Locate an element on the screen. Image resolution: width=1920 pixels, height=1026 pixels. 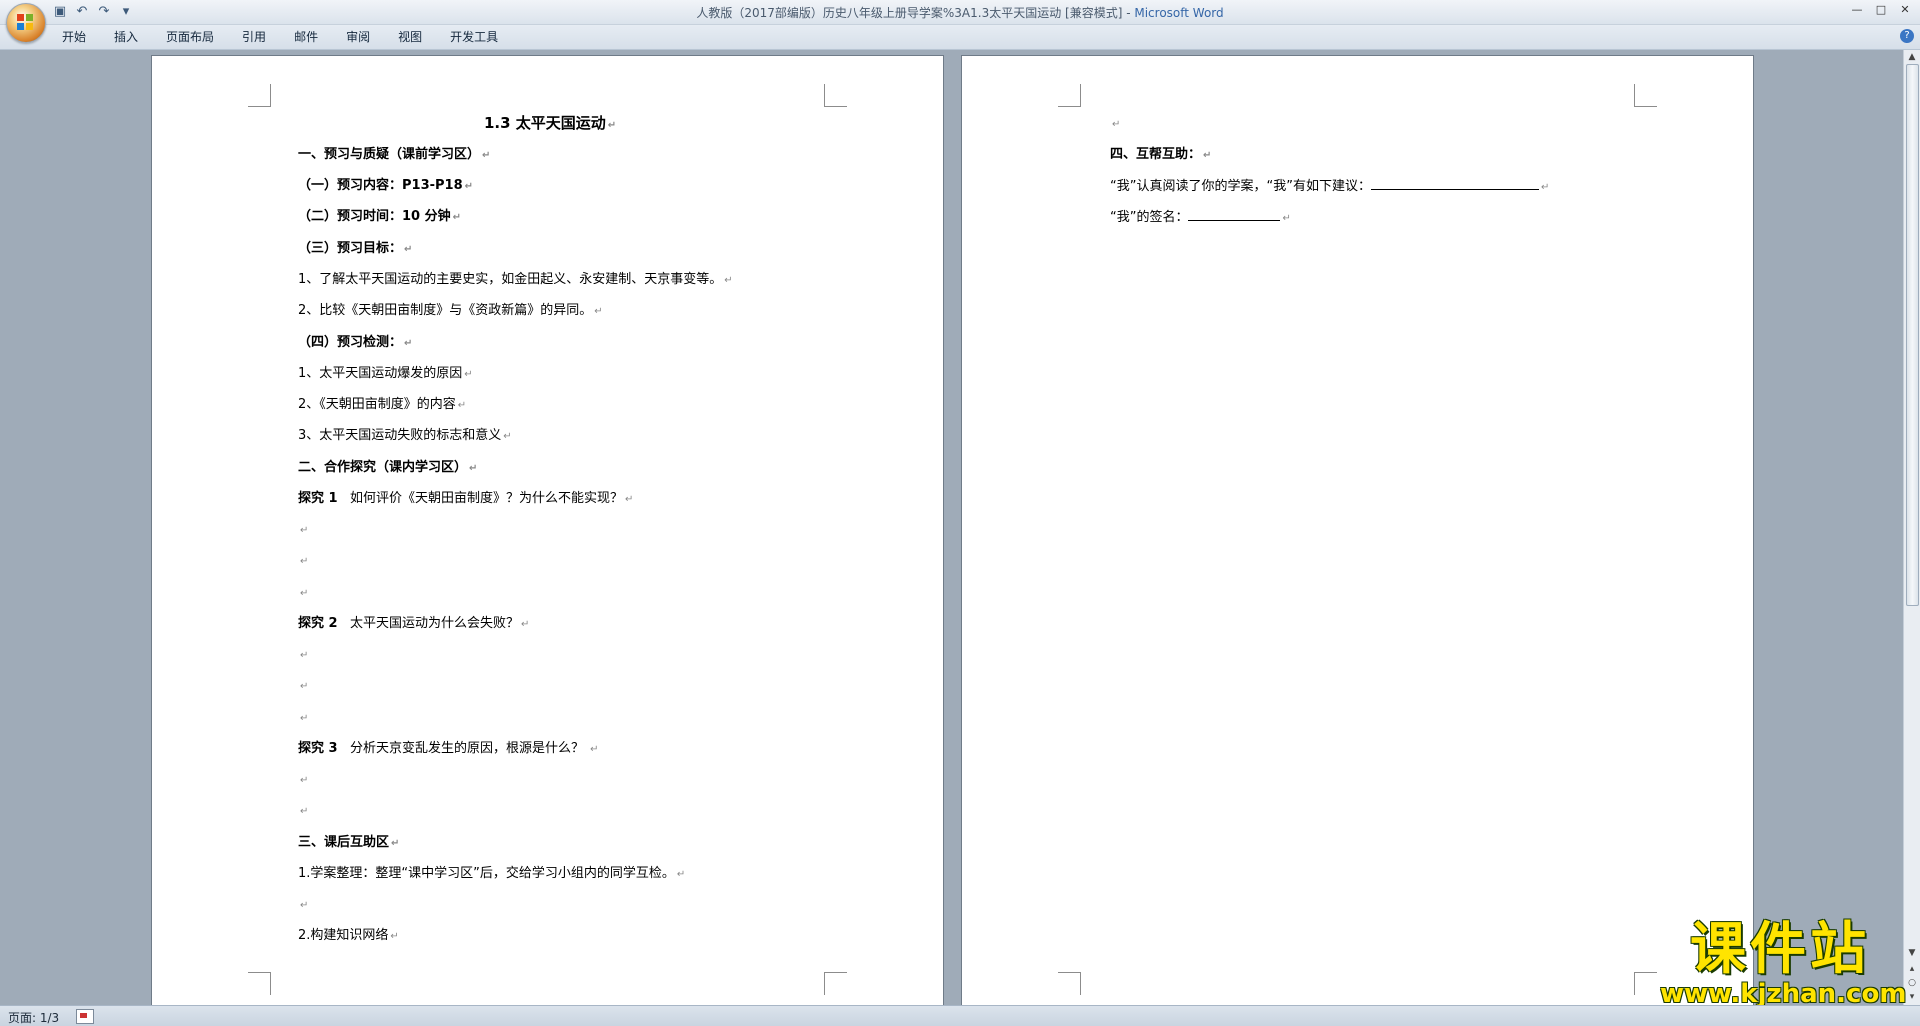
inquiry-item: 探究 3 分析天京变乱发生的原因，根源是什么？ ↵ is located at coordinates (448, 748).